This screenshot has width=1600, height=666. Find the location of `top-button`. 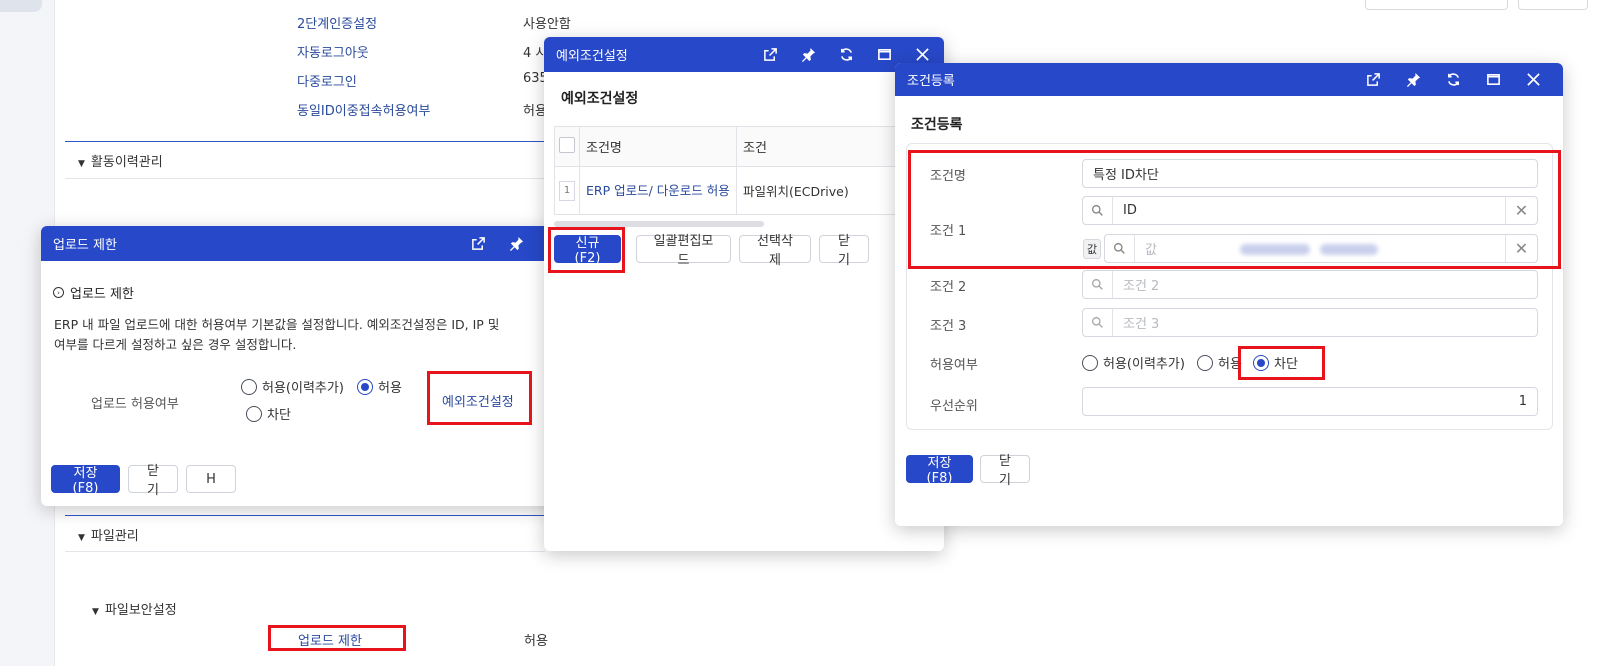

top-button is located at coordinates (1553, 5).